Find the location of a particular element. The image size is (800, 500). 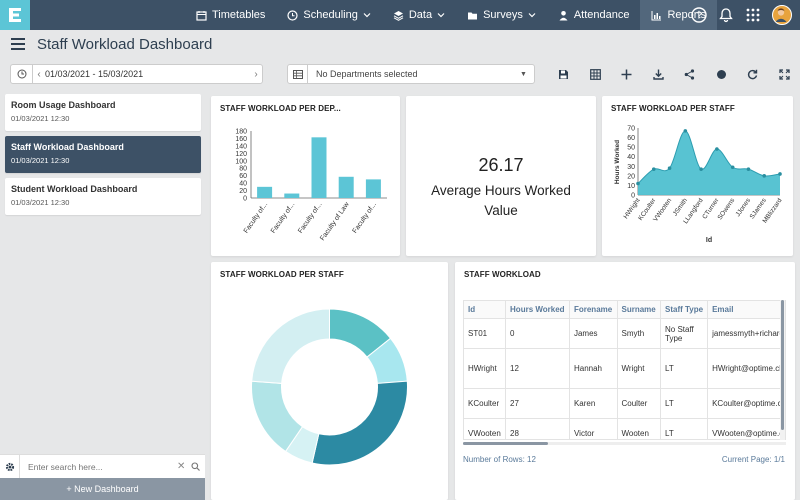

folder-icon is located at coordinates (473, 15).